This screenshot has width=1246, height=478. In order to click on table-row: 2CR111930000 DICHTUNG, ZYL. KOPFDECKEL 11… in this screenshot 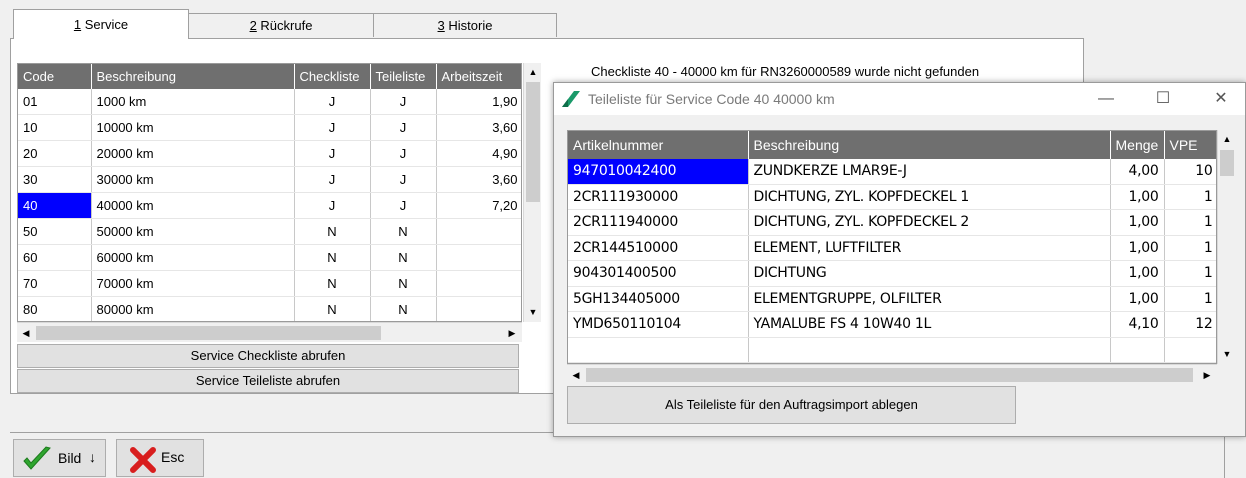, I will do `click(892, 197)`.